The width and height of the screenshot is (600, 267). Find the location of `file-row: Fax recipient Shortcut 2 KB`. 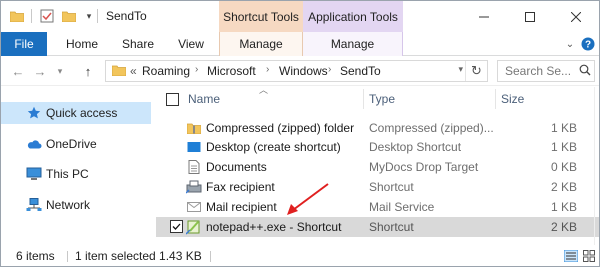

file-row: Fax recipient Shortcut 2 KB is located at coordinates (377, 187).